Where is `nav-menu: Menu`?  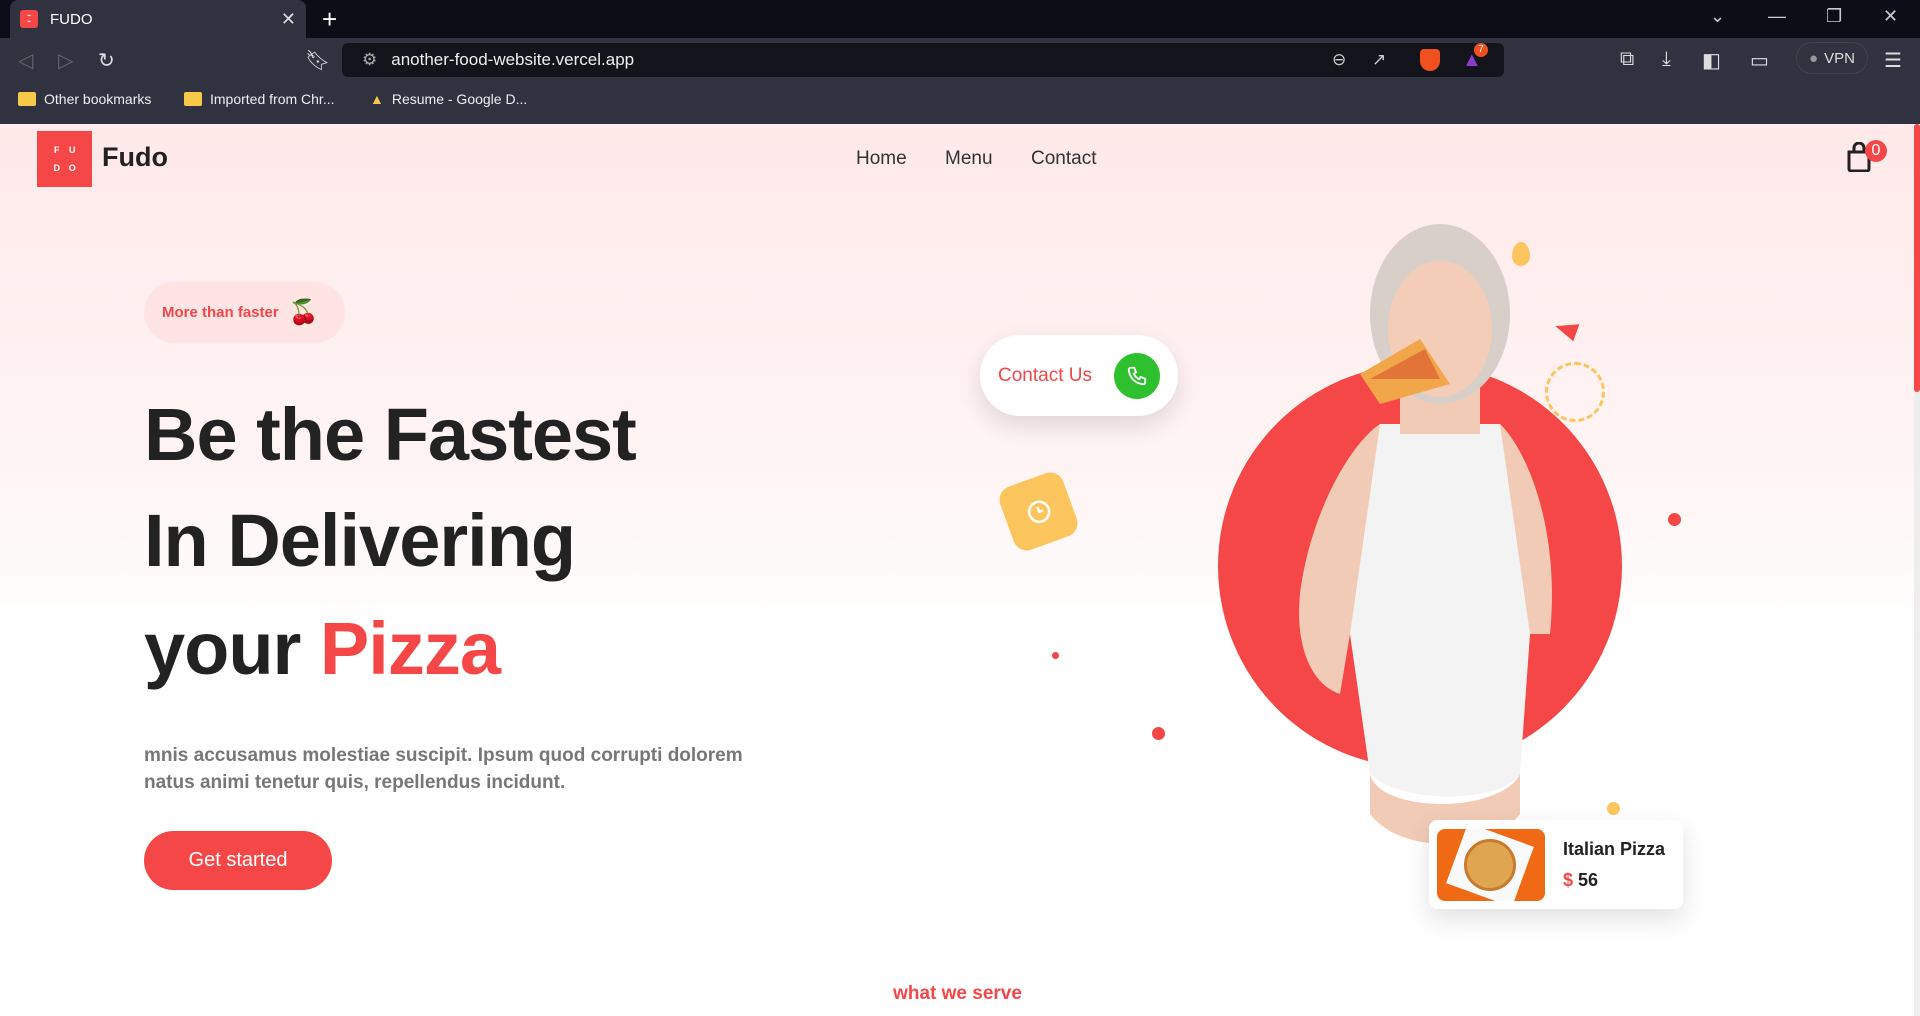
nav-menu: Menu is located at coordinates (969, 159).